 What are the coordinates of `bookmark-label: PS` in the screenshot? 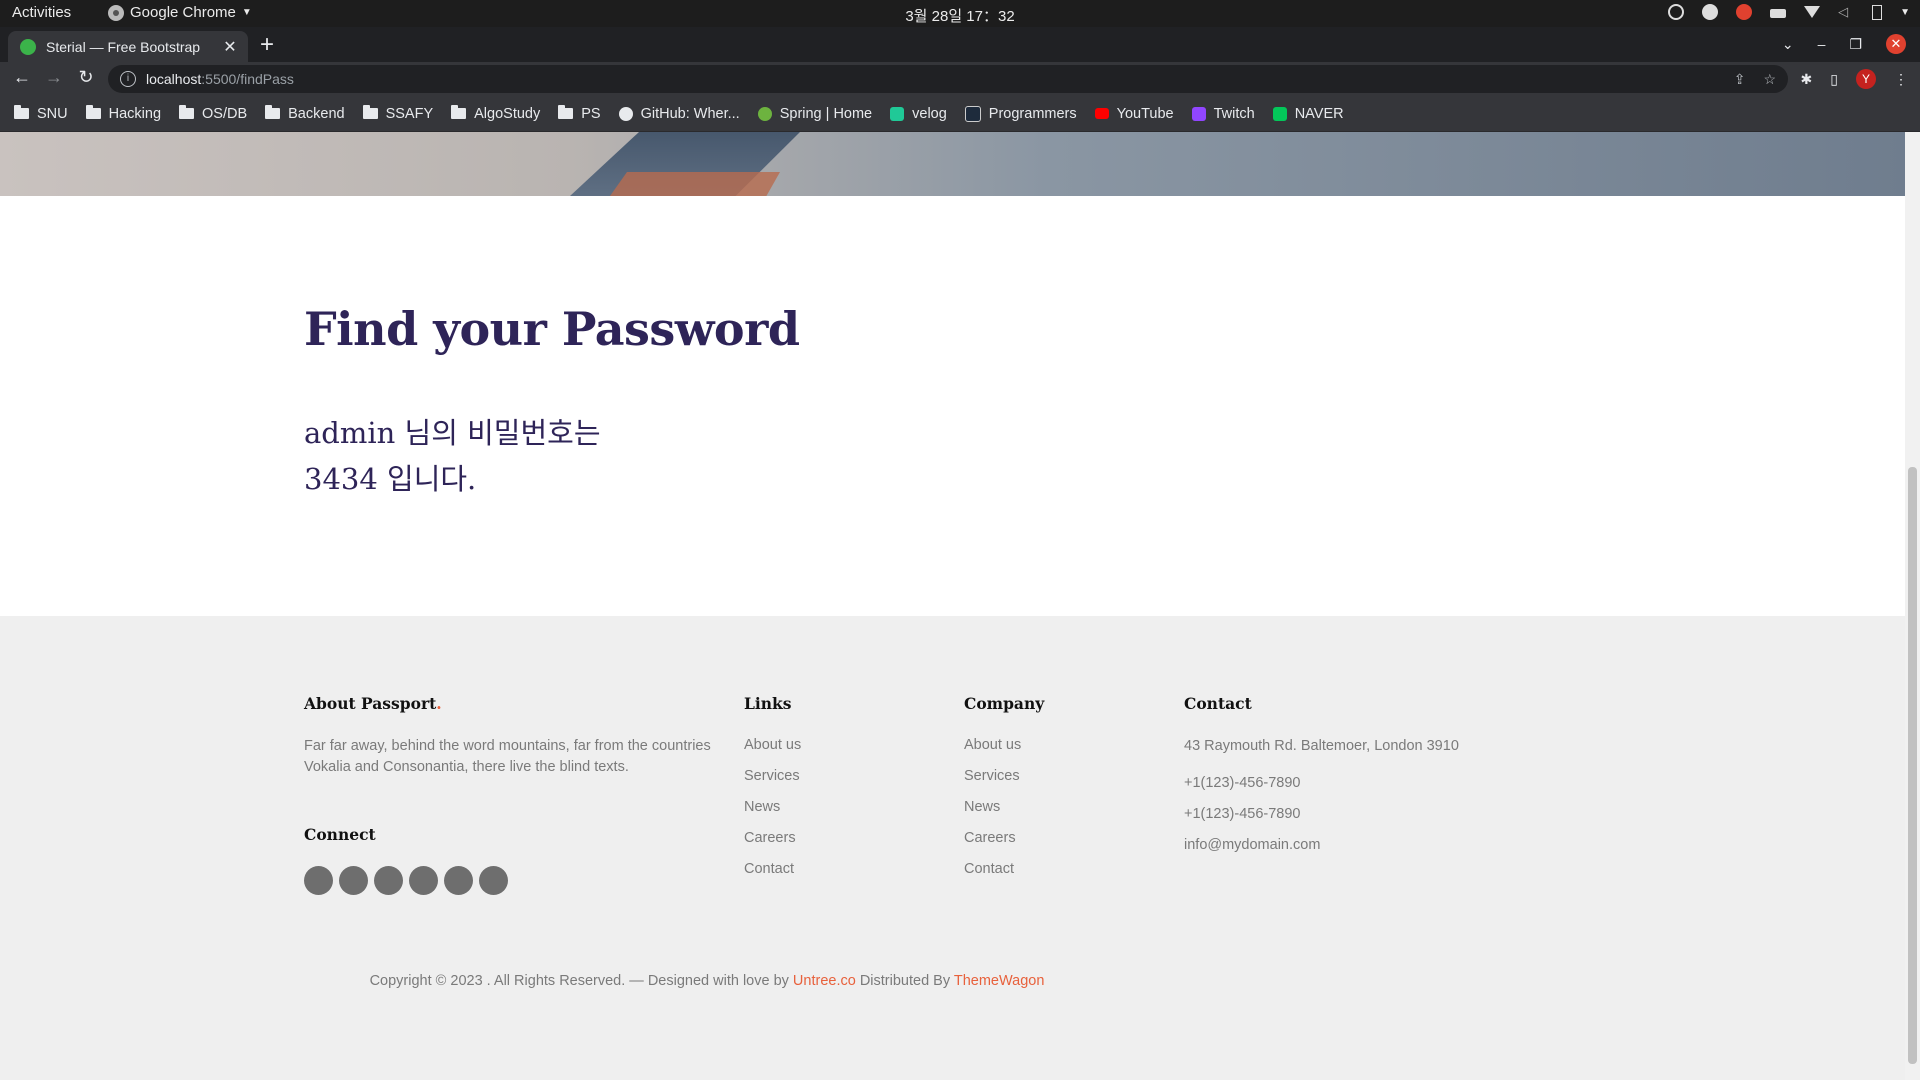 It's located at (591, 113).